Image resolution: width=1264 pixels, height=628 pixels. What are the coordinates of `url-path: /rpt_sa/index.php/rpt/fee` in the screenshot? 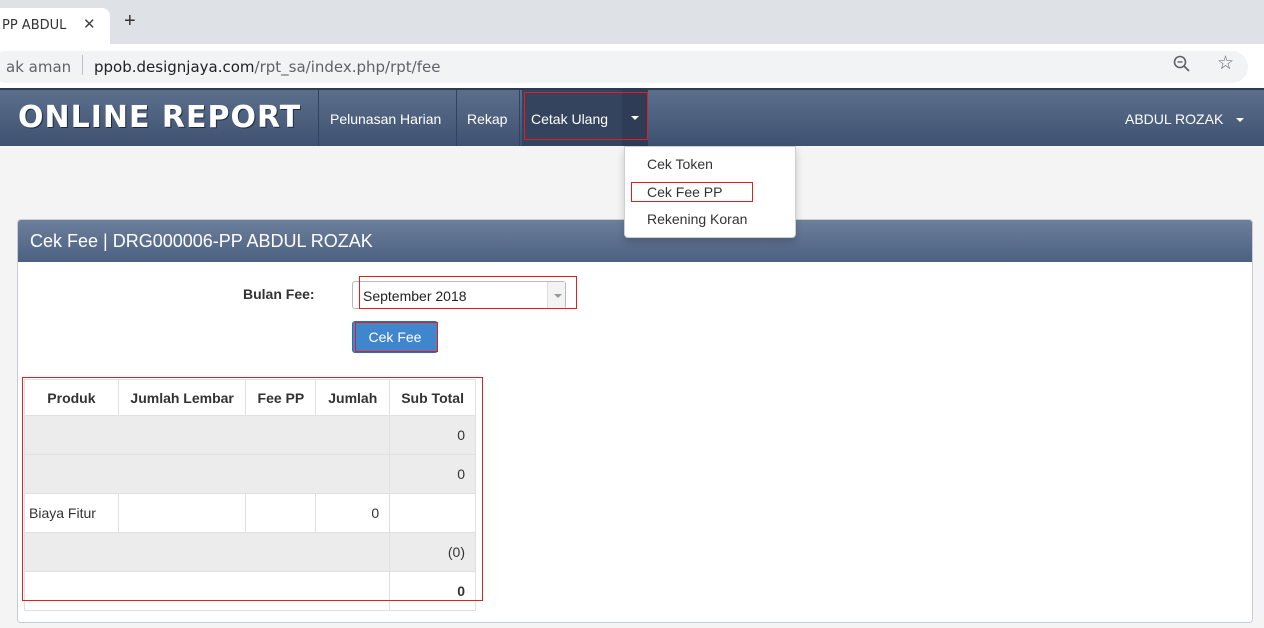 It's located at (347, 67).